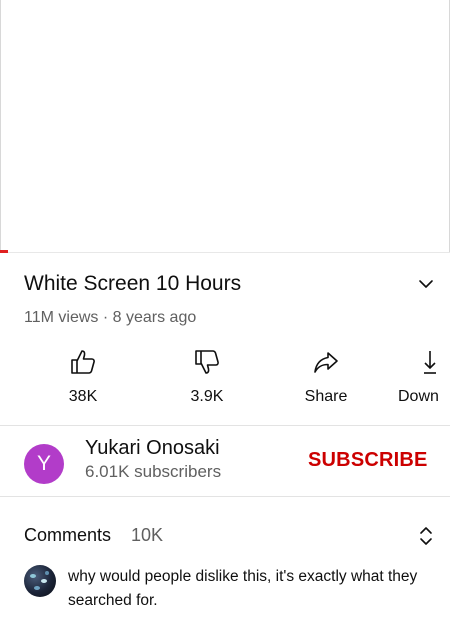 The height and width of the screenshot is (622, 450). What do you see at coordinates (418, 396) in the screenshot?
I see `download-label: Down` at bounding box center [418, 396].